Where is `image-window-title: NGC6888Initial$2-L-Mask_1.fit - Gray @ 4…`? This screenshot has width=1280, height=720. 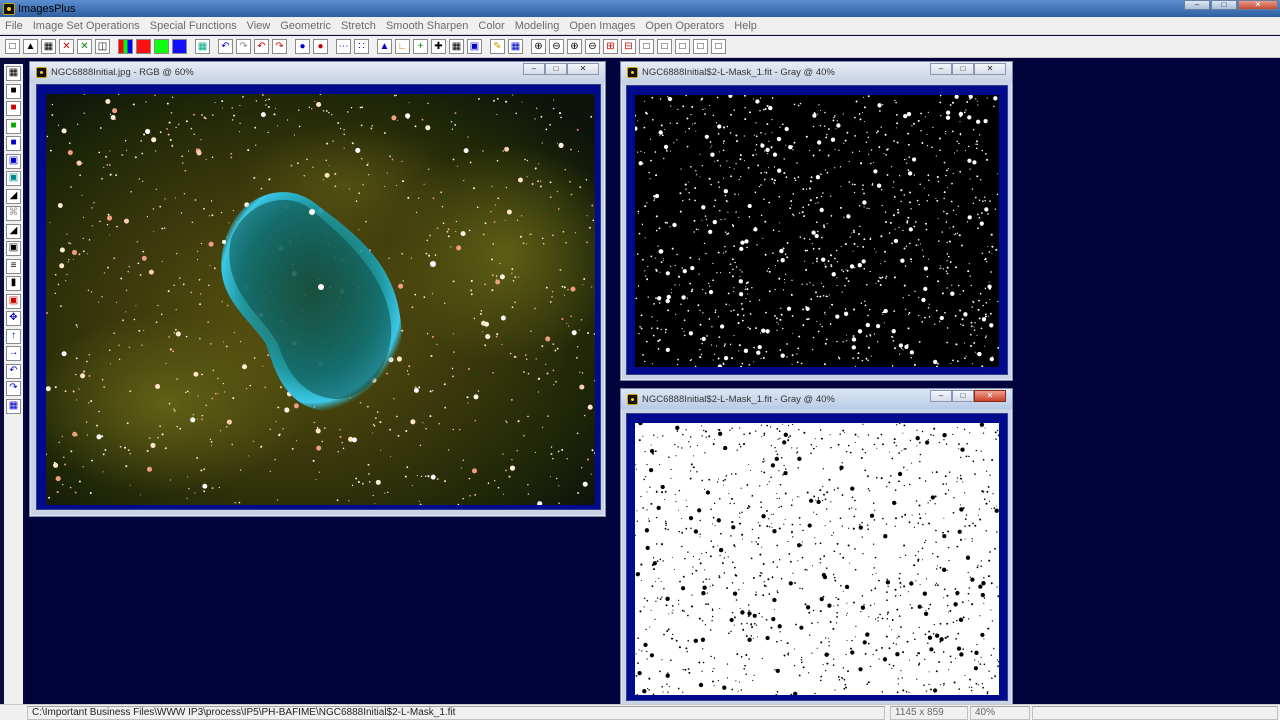
image-window-title: NGC6888Initial$2-L-Mask_1.fit - Gray @ 4… is located at coordinates (738, 72).